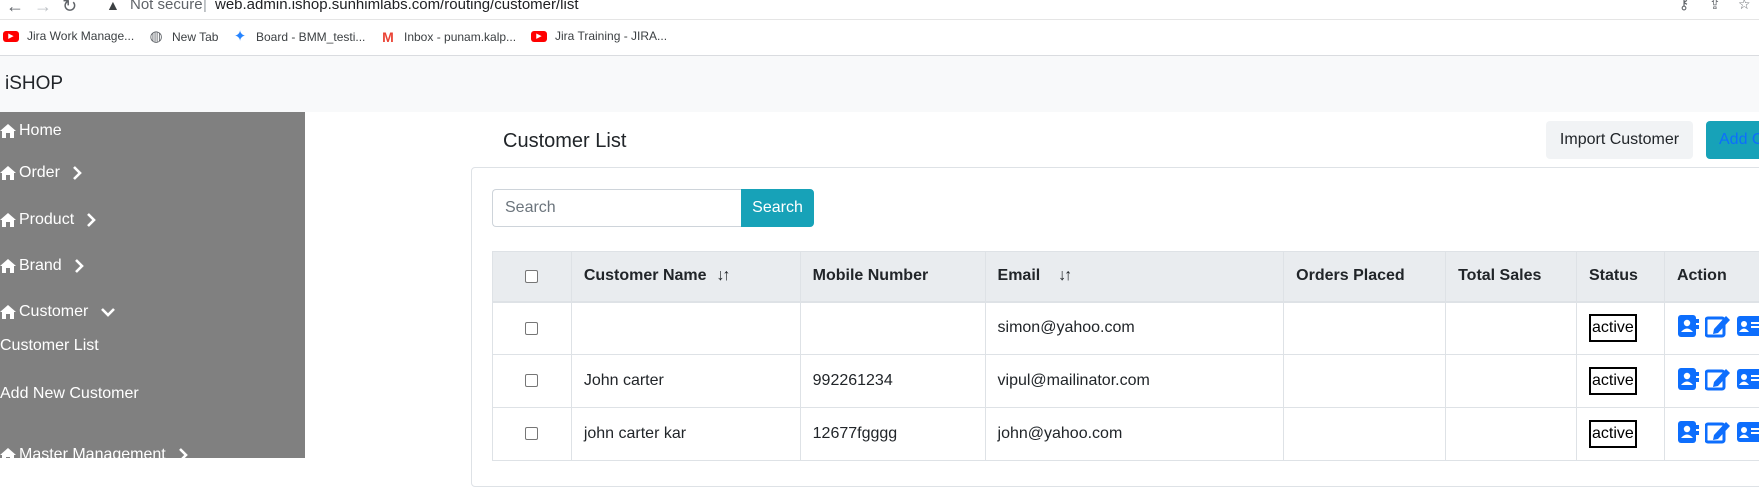  What do you see at coordinates (892, 381) in the screenshot?
I see `mobile-number-cell: 992261234` at bounding box center [892, 381].